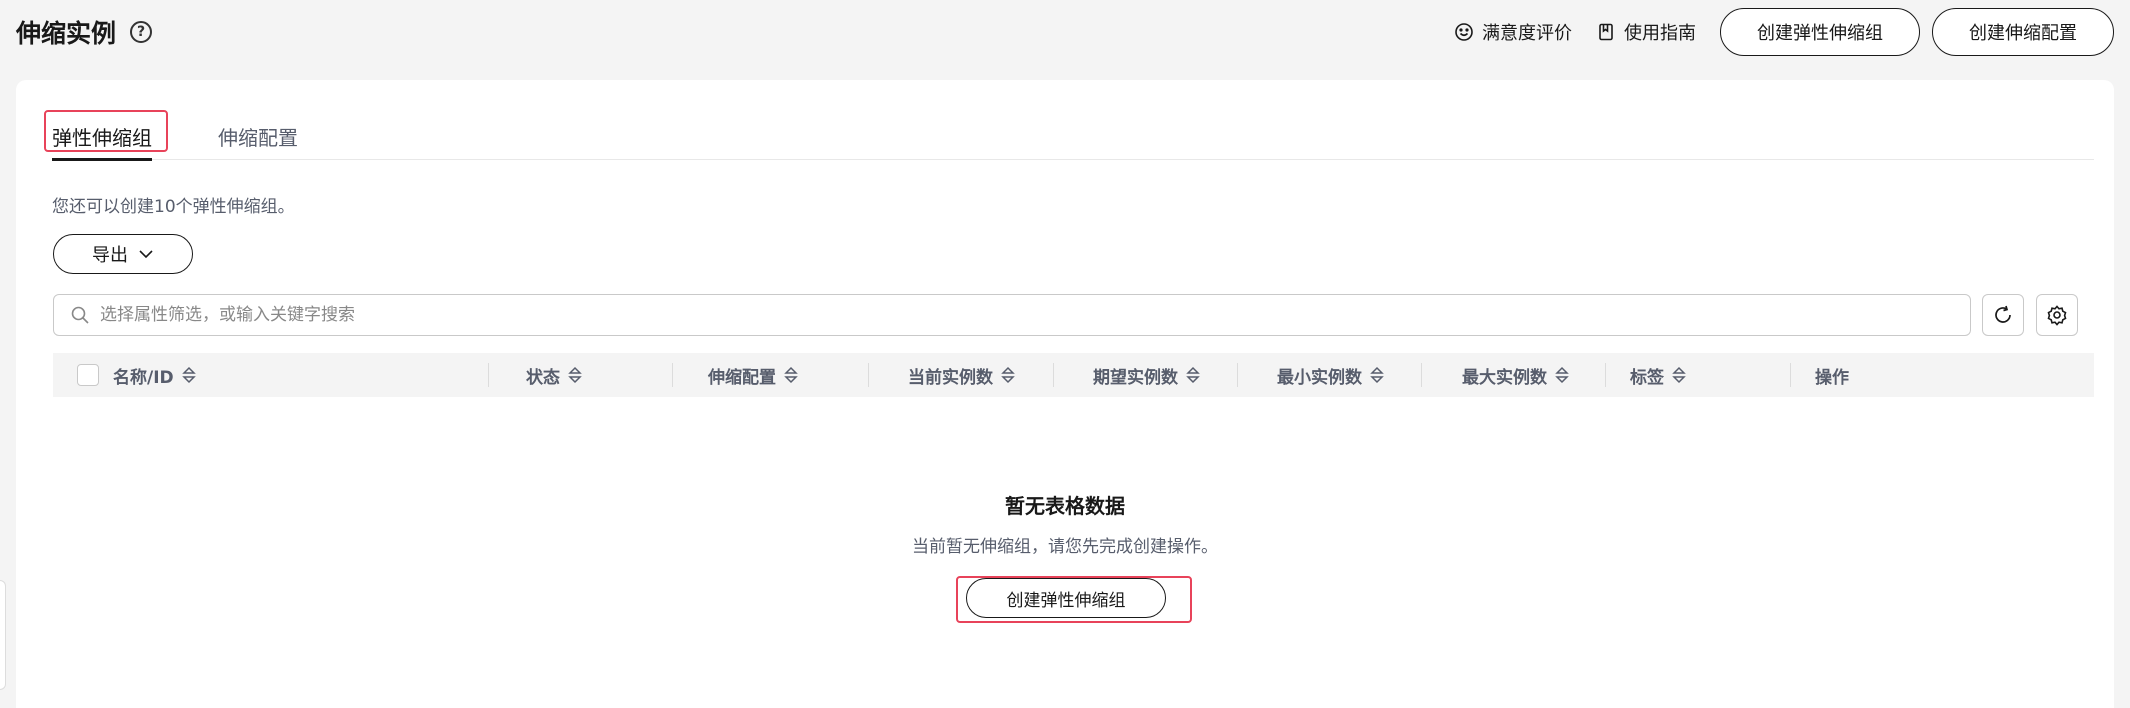  Describe the element at coordinates (1647, 377) in the screenshot. I see `column-label: 标签` at that location.